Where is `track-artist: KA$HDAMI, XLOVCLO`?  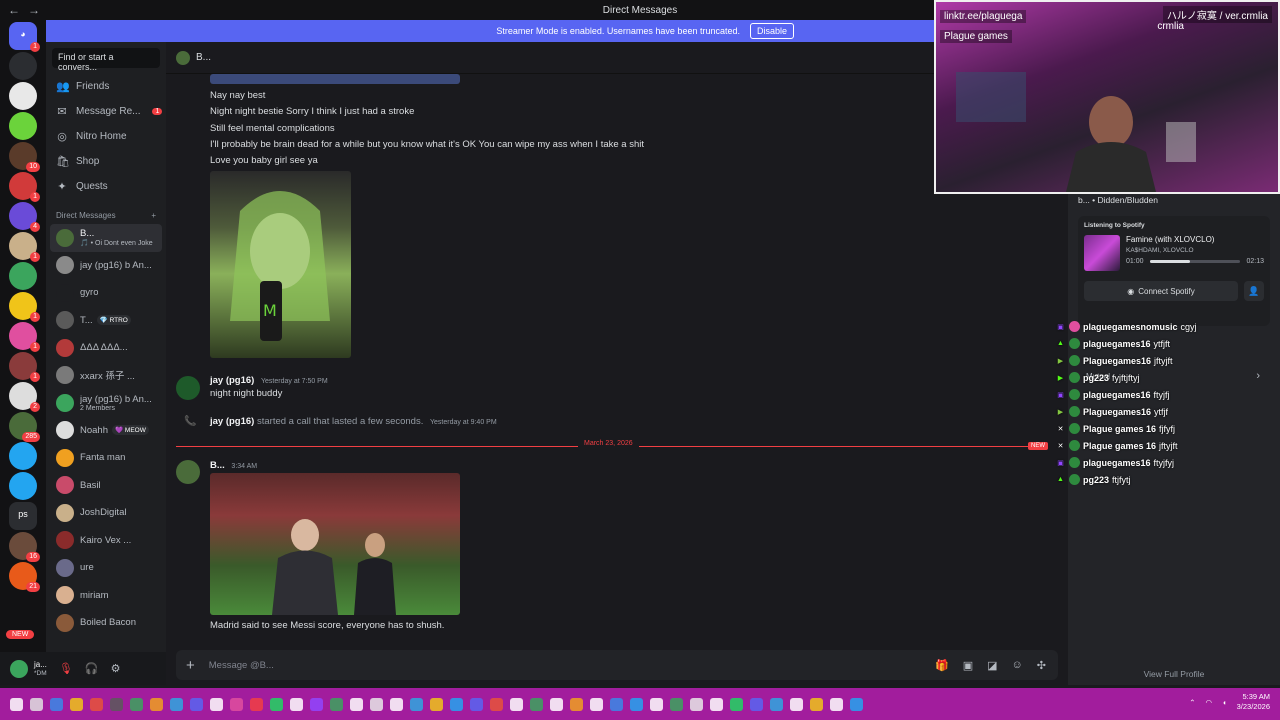
track-artist: KA$HDAMI, XLOVCLO is located at coordinates (1195, 250).